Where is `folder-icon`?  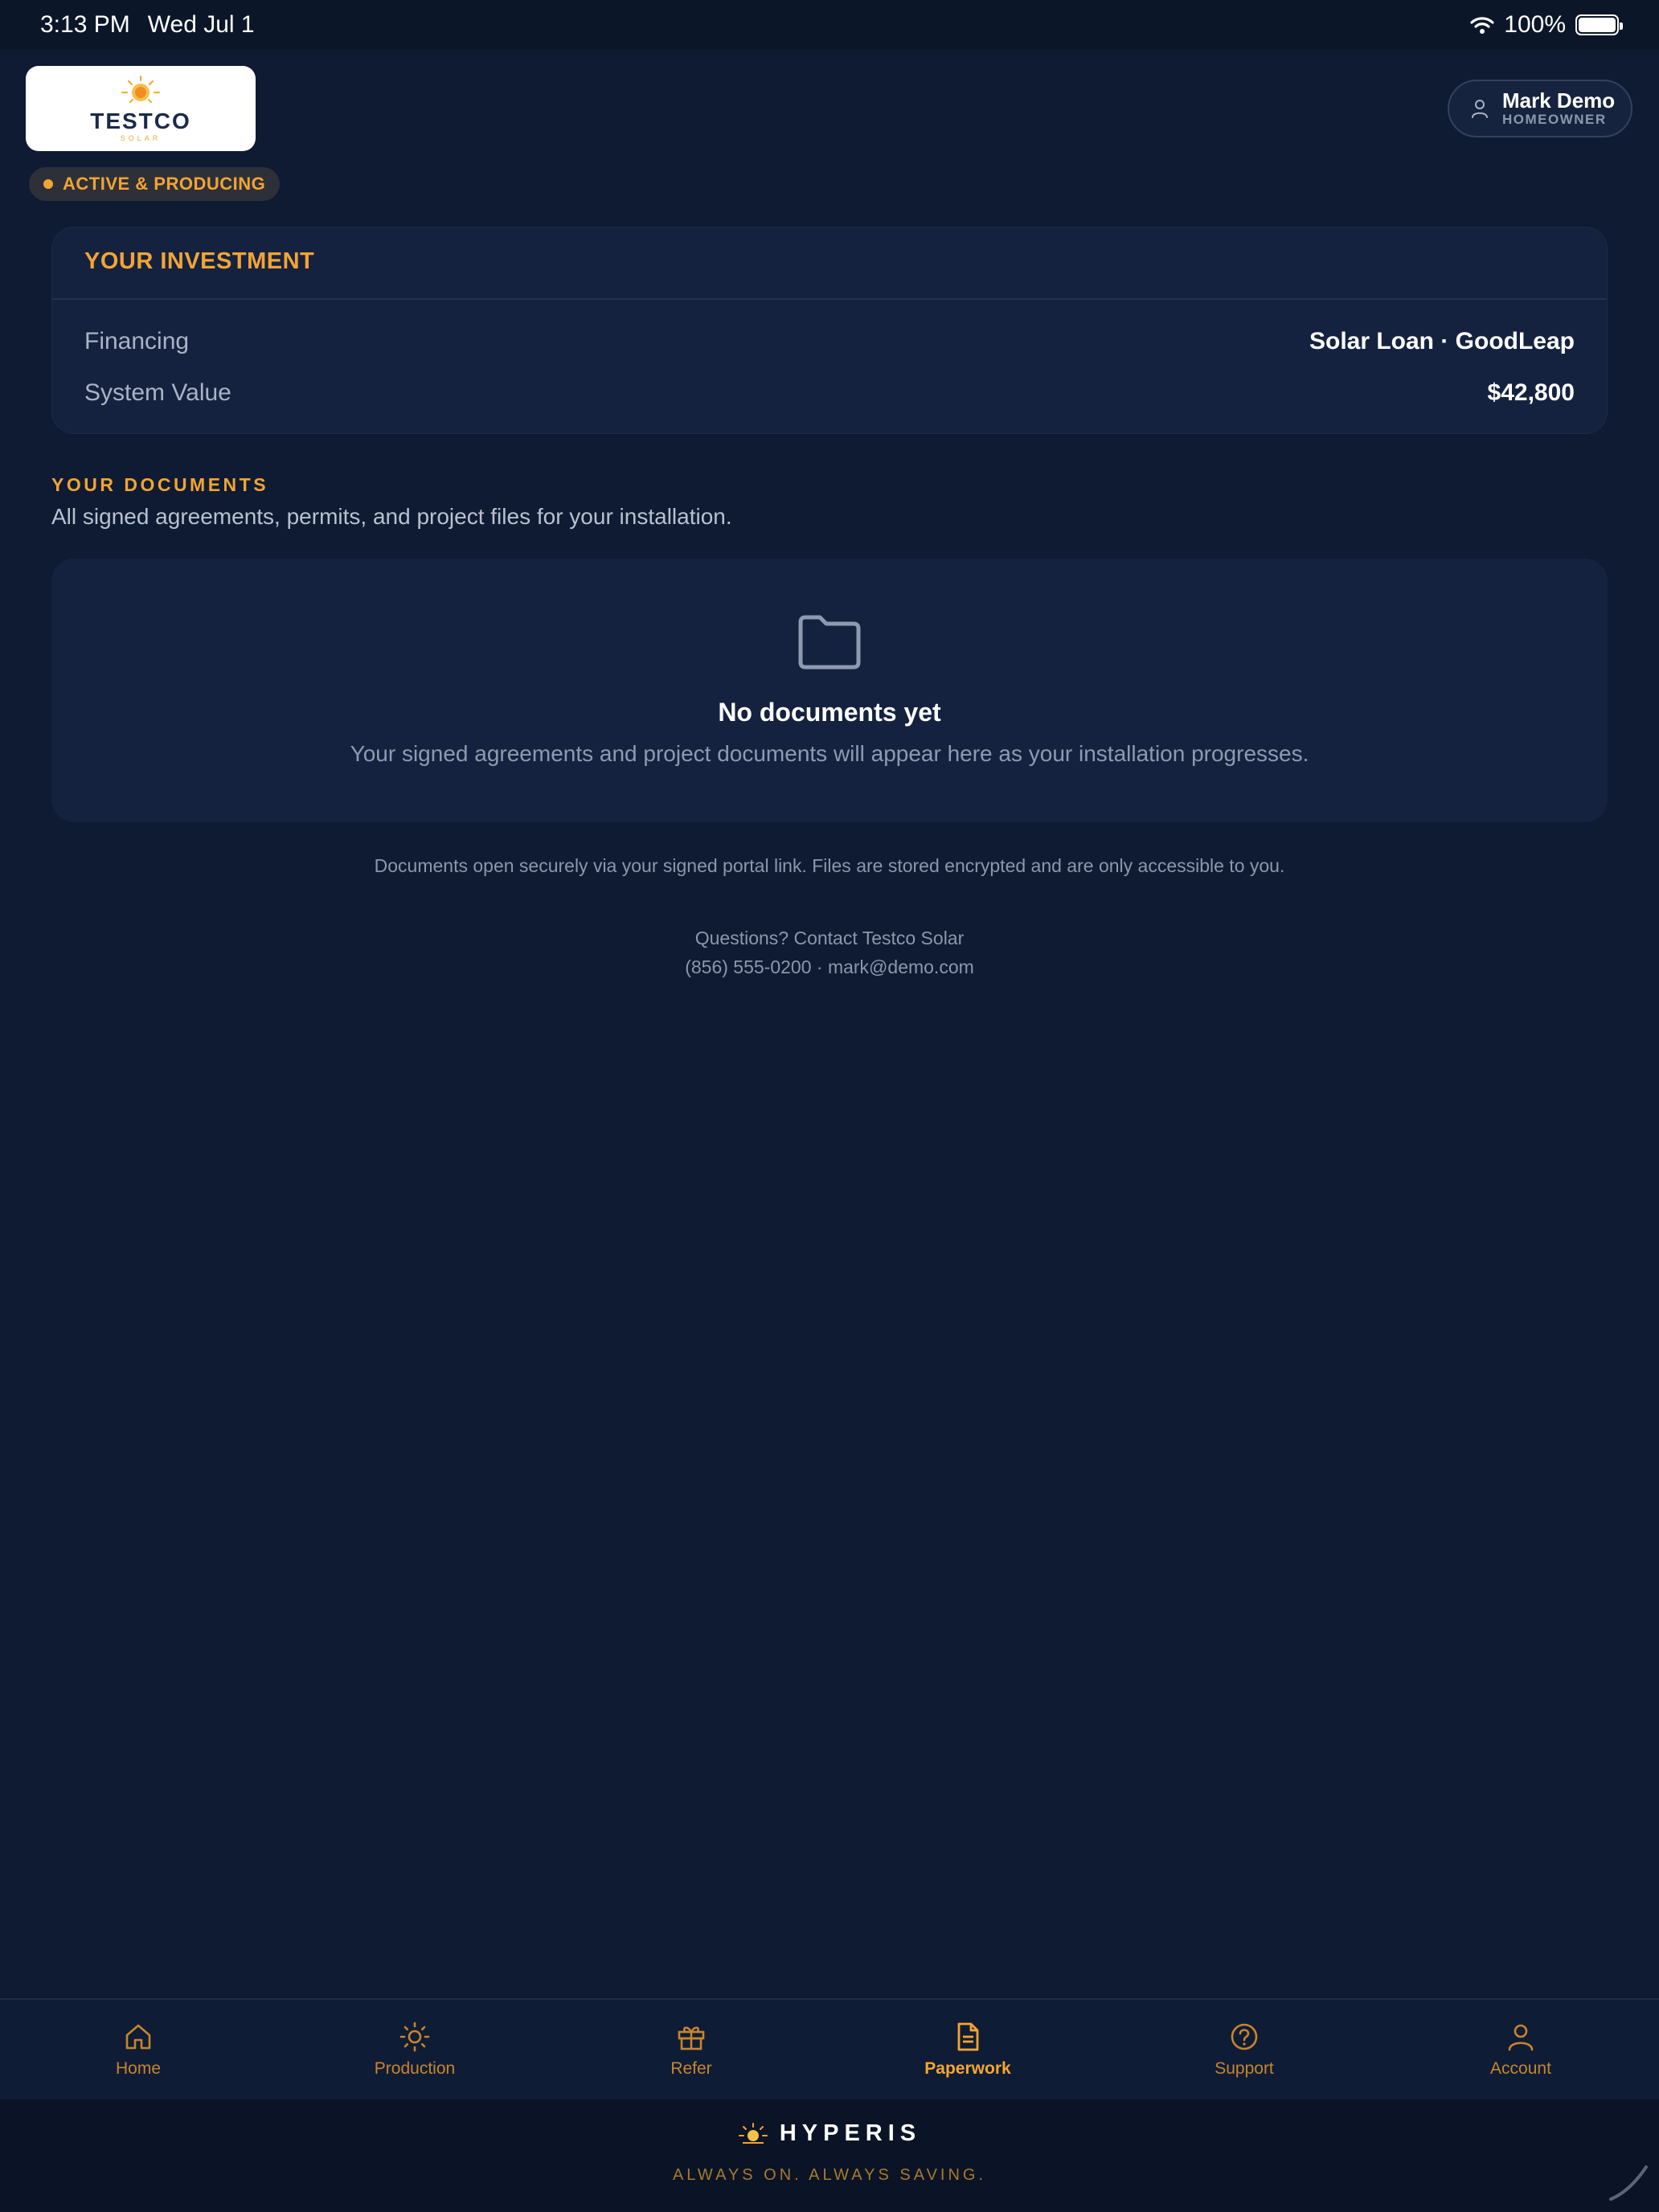
folder-icon is located at coordinates (829, 642).